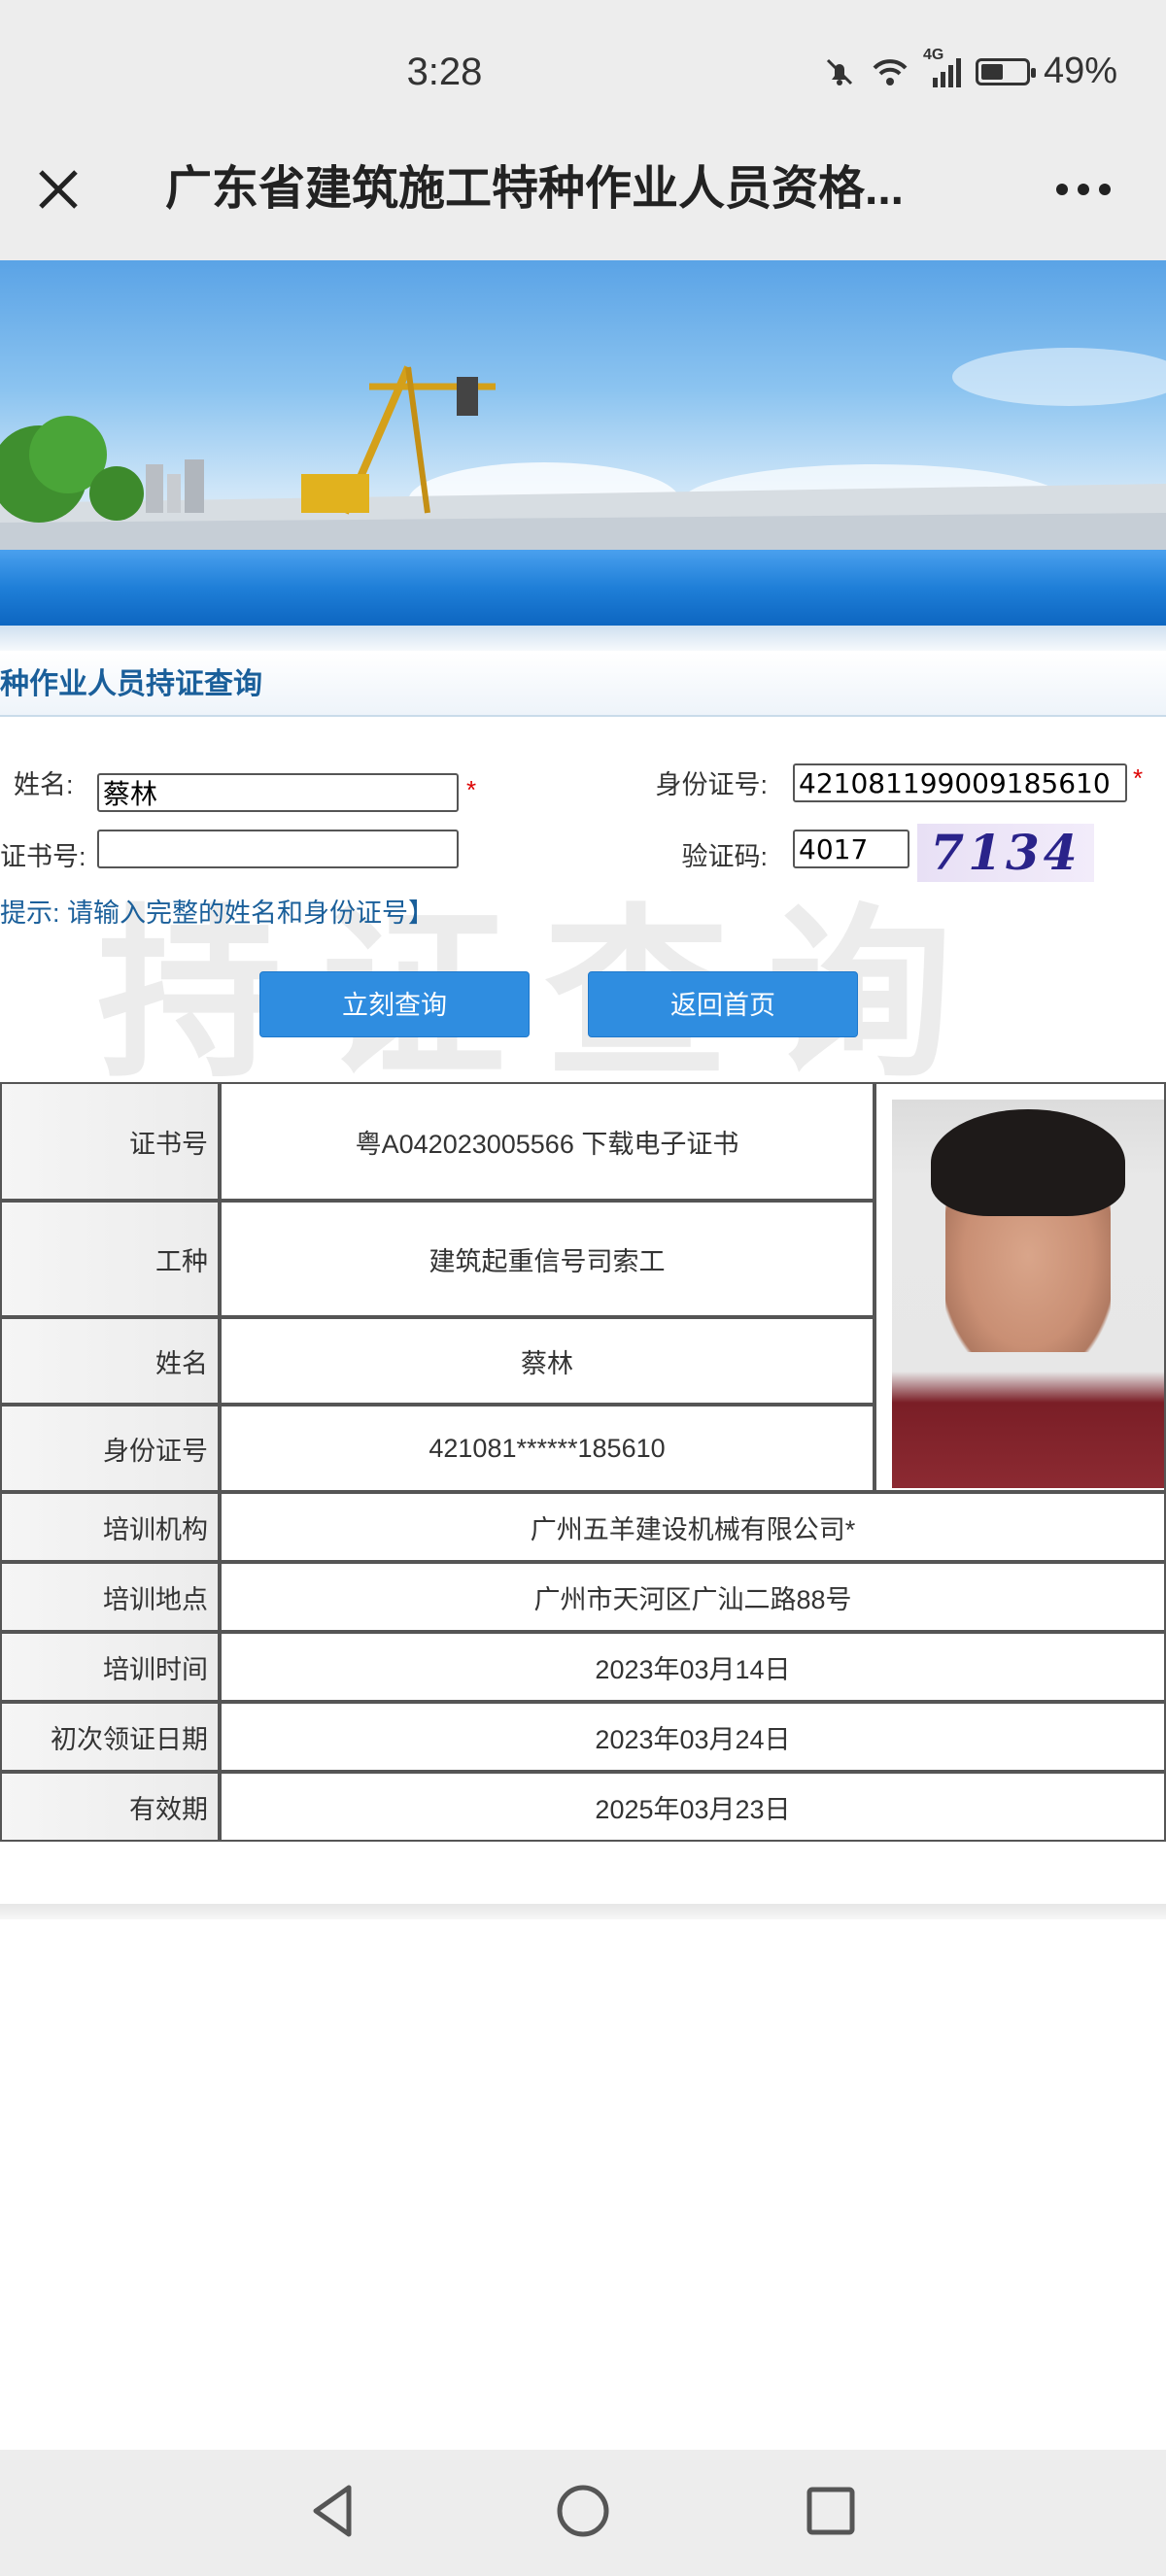 Image resolution: width=1166 pixels, height=2576 pixels. What do you see at coordinates (583, 77) in the screenshot?
I see `status-bar: 3:28 4G 49%` at bounding box center [583, 77].